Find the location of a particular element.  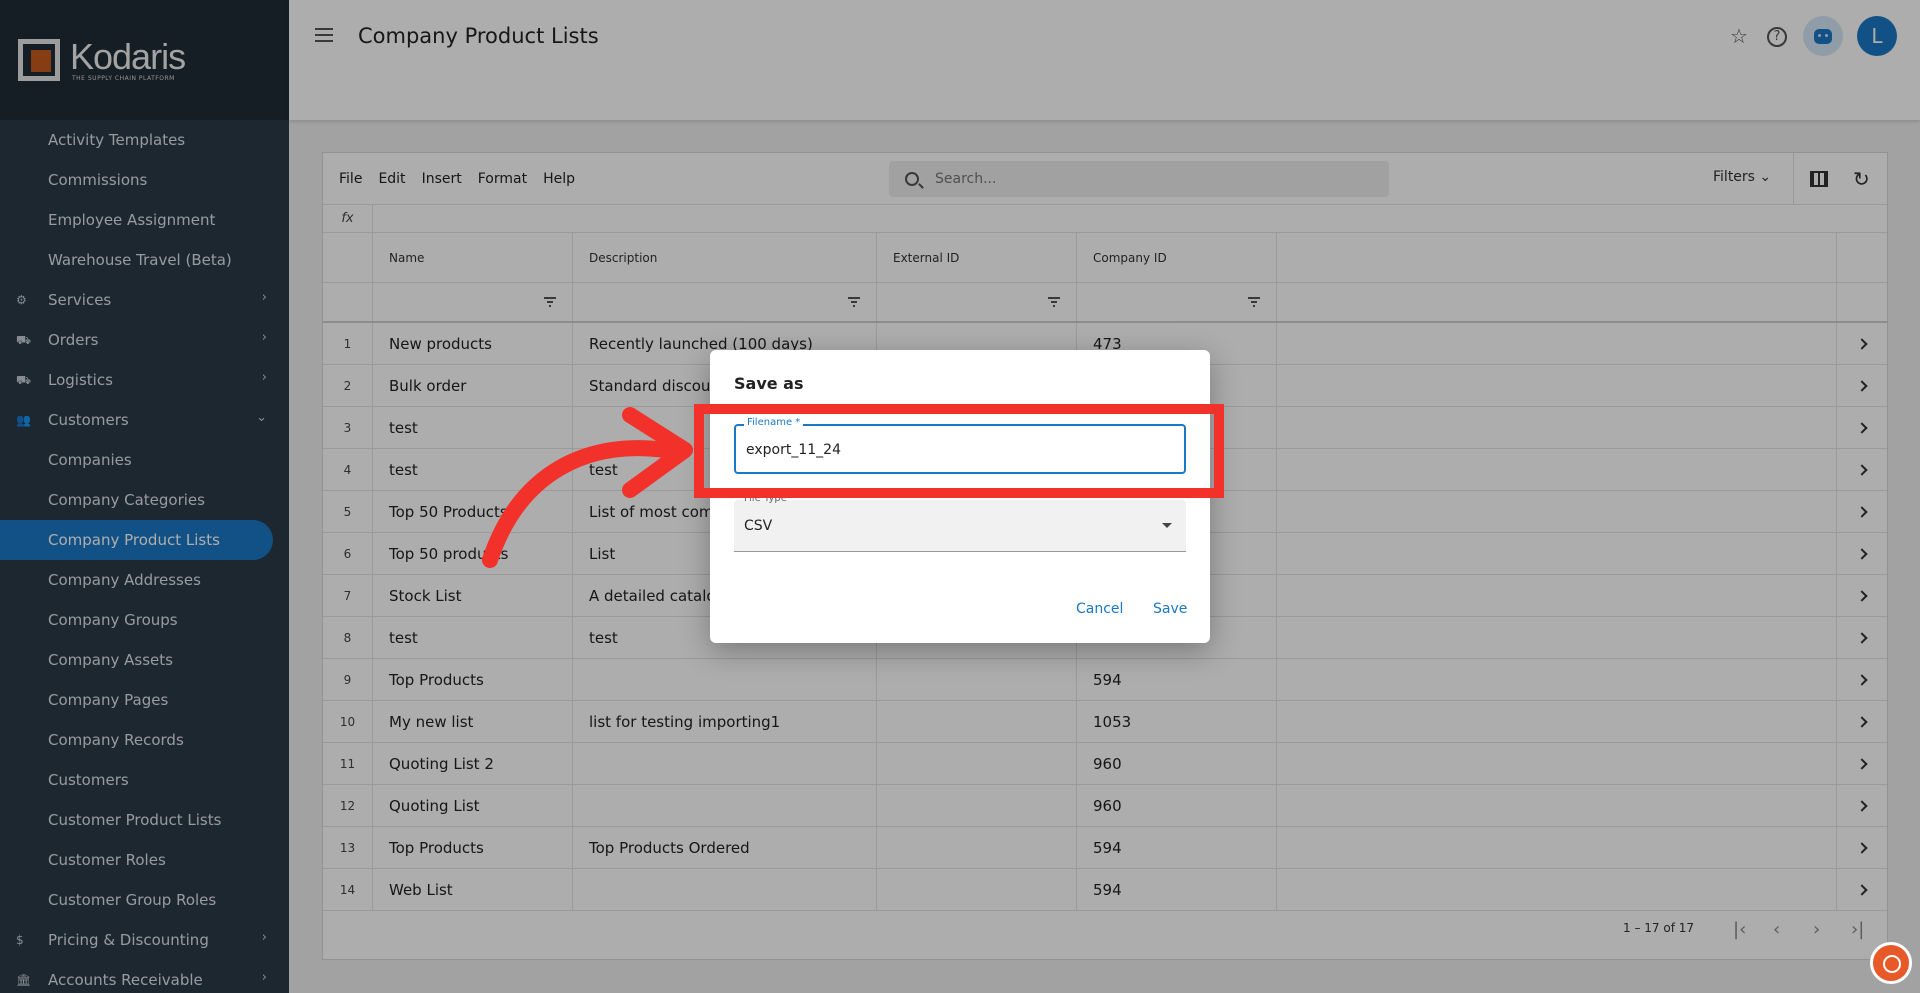

save-button: Save is located at coordinates (1170, 609).